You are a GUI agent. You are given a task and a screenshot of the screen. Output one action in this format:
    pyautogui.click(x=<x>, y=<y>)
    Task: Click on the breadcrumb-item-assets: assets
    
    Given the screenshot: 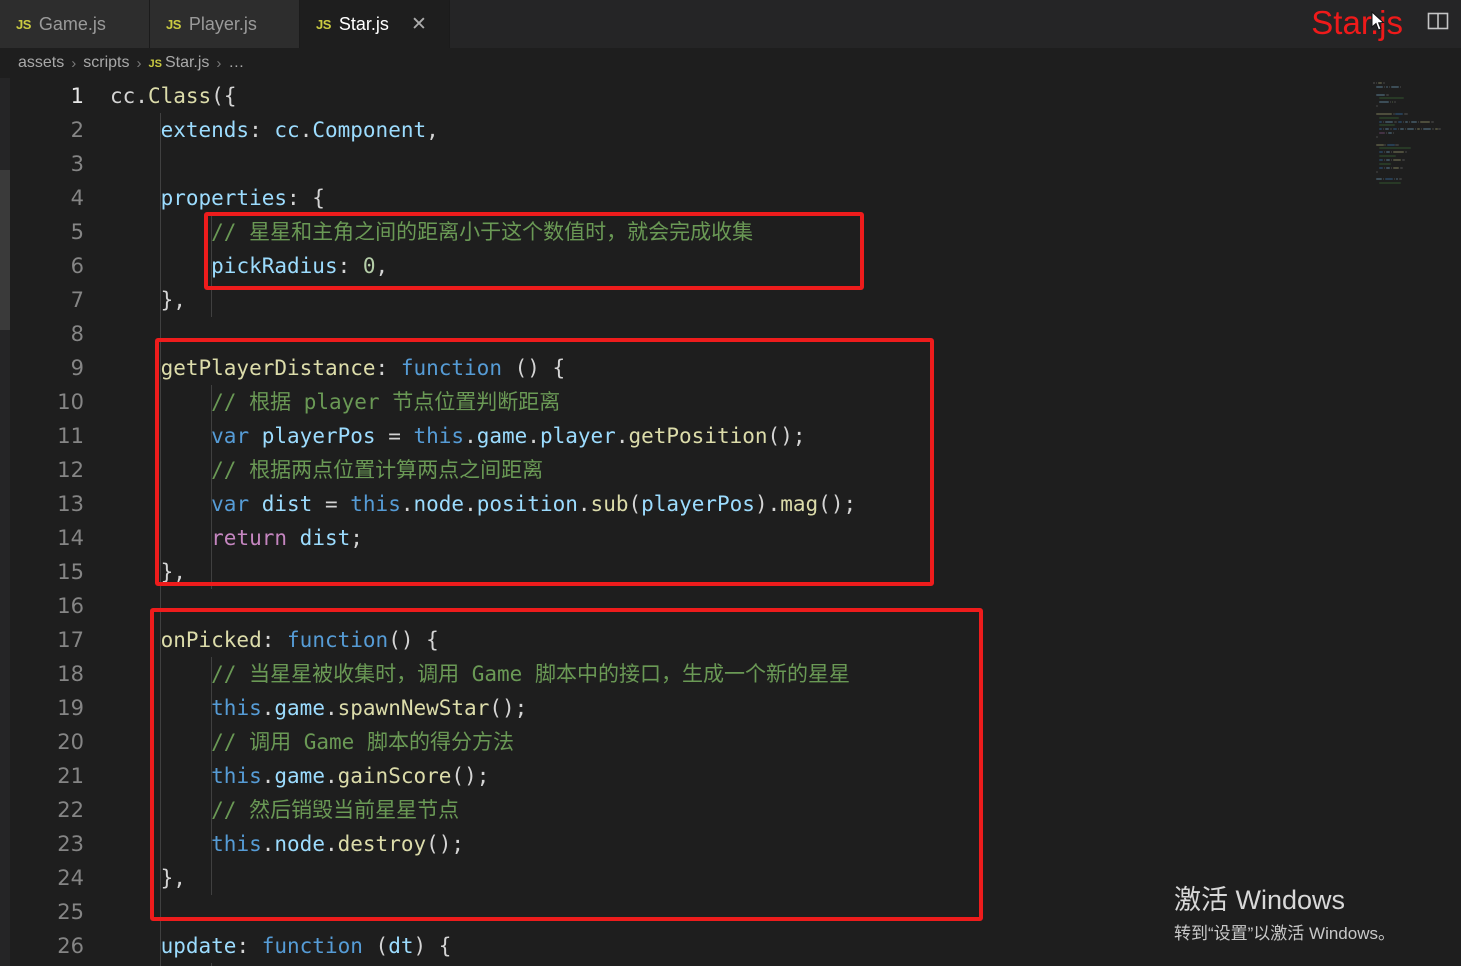 What is the action you would take?
    pyautogui.click(x=41, y=63)
    